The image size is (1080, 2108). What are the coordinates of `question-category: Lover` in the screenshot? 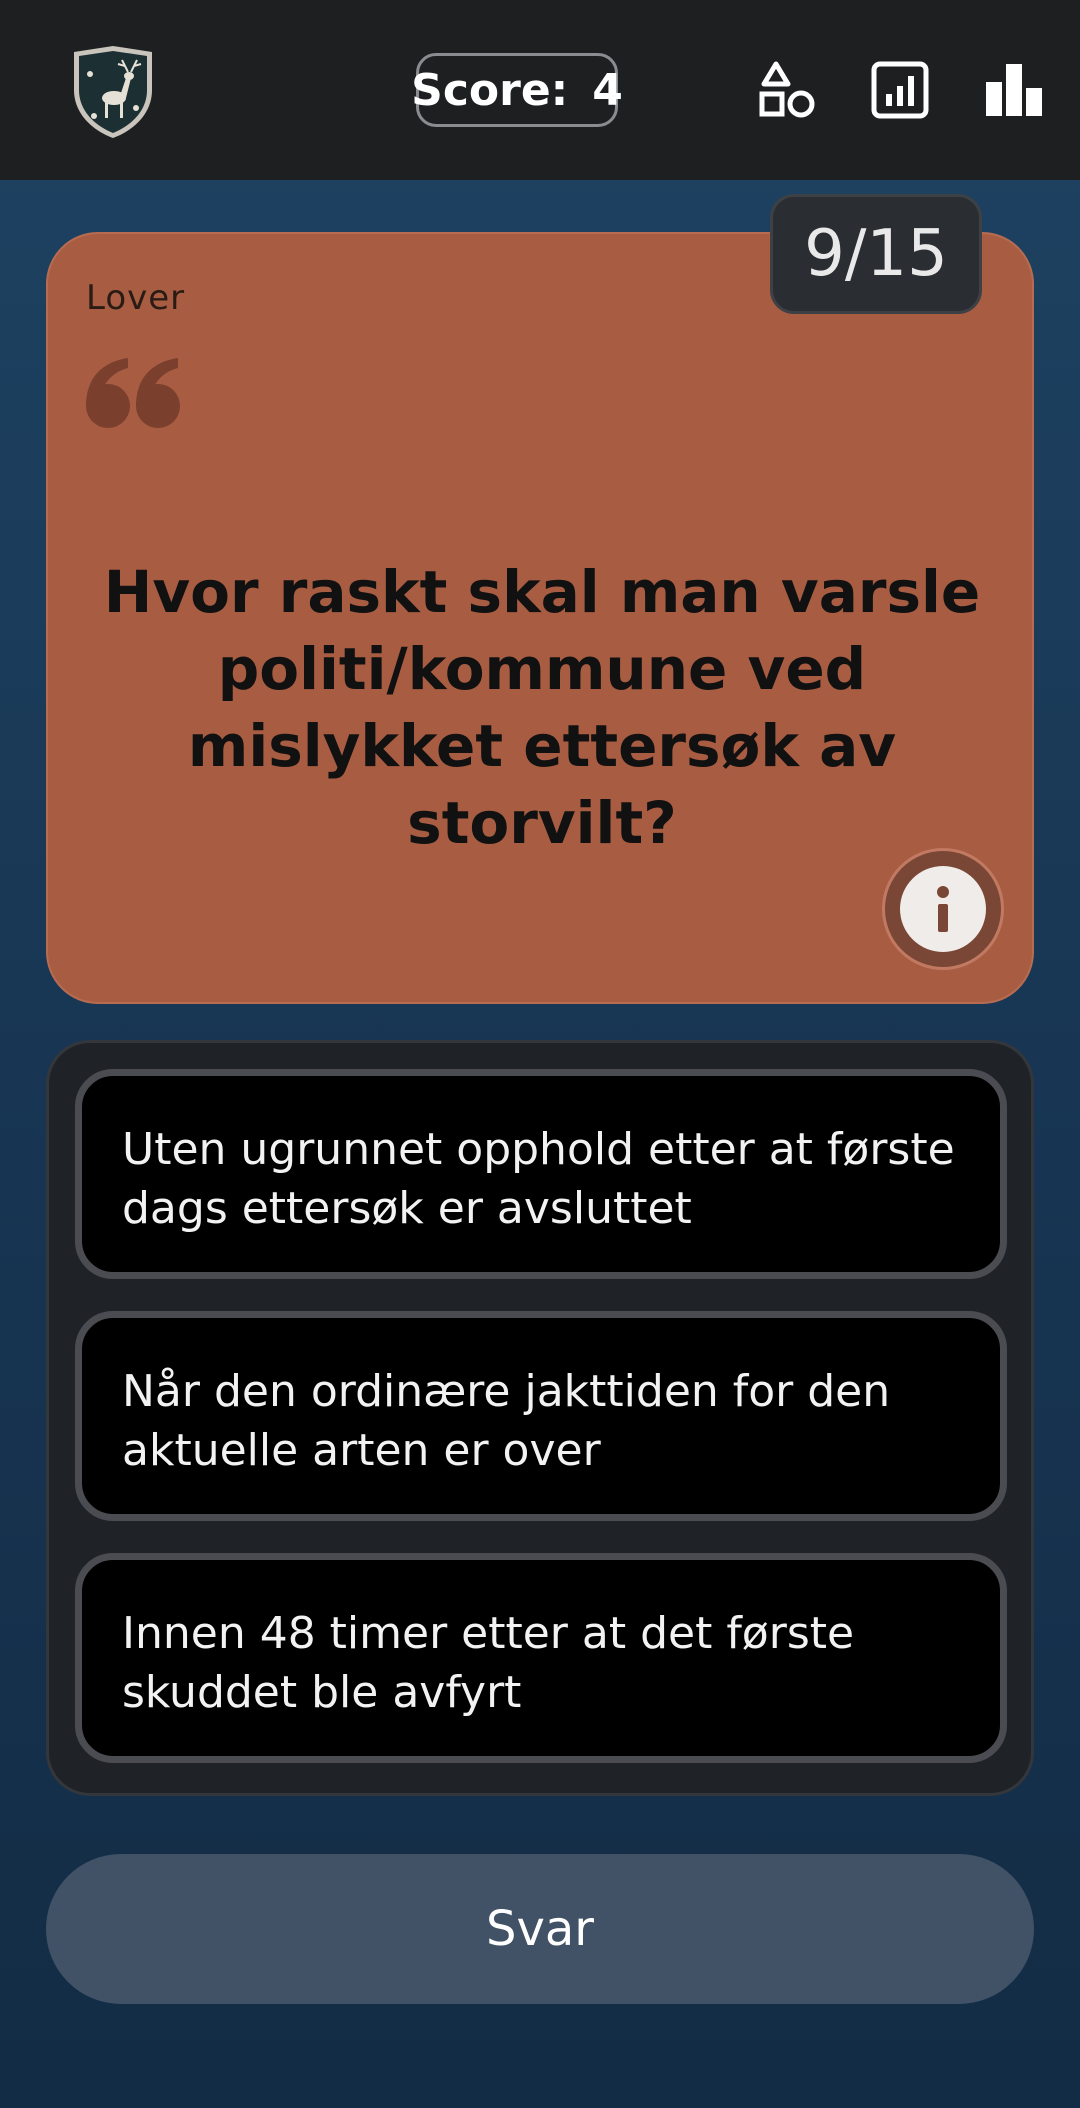 It's located at (136, 298).